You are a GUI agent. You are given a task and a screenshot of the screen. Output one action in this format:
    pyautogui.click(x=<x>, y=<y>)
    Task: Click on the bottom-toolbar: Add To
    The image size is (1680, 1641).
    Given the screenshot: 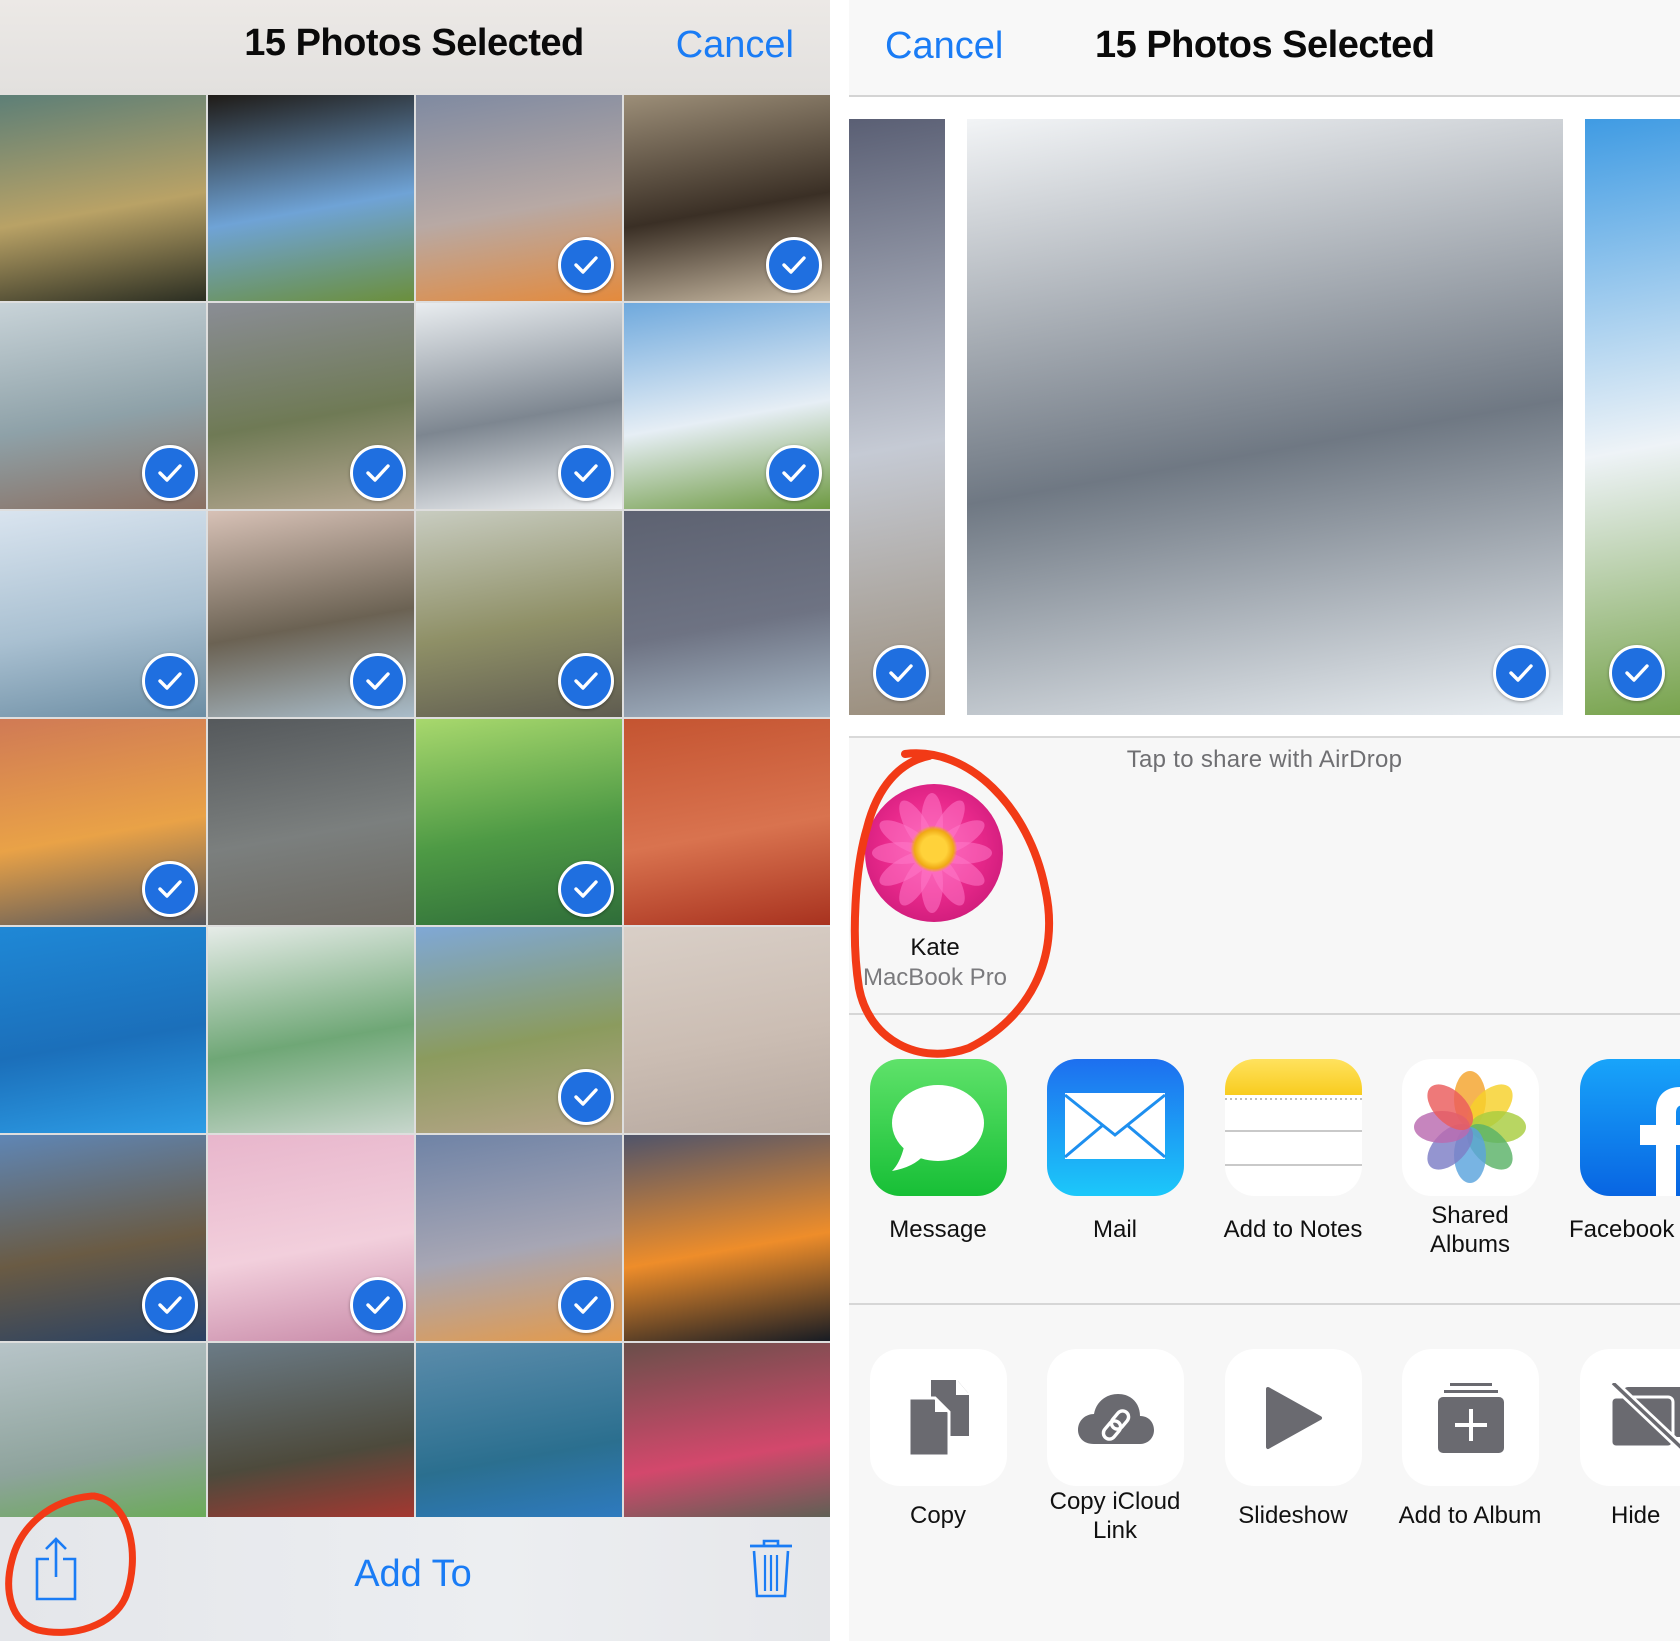 What is the action you would take?
    pyautogui.click(x=415, y=1579)
    